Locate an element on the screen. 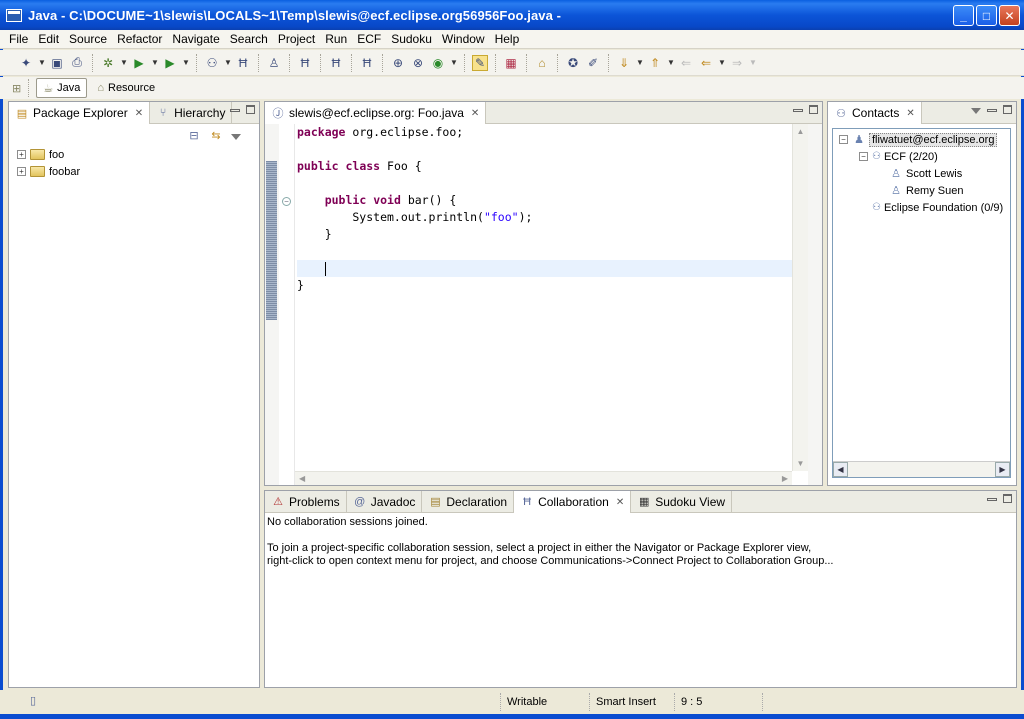  run-dropdown-icon: ▼ is located at coordinates (155, 62).